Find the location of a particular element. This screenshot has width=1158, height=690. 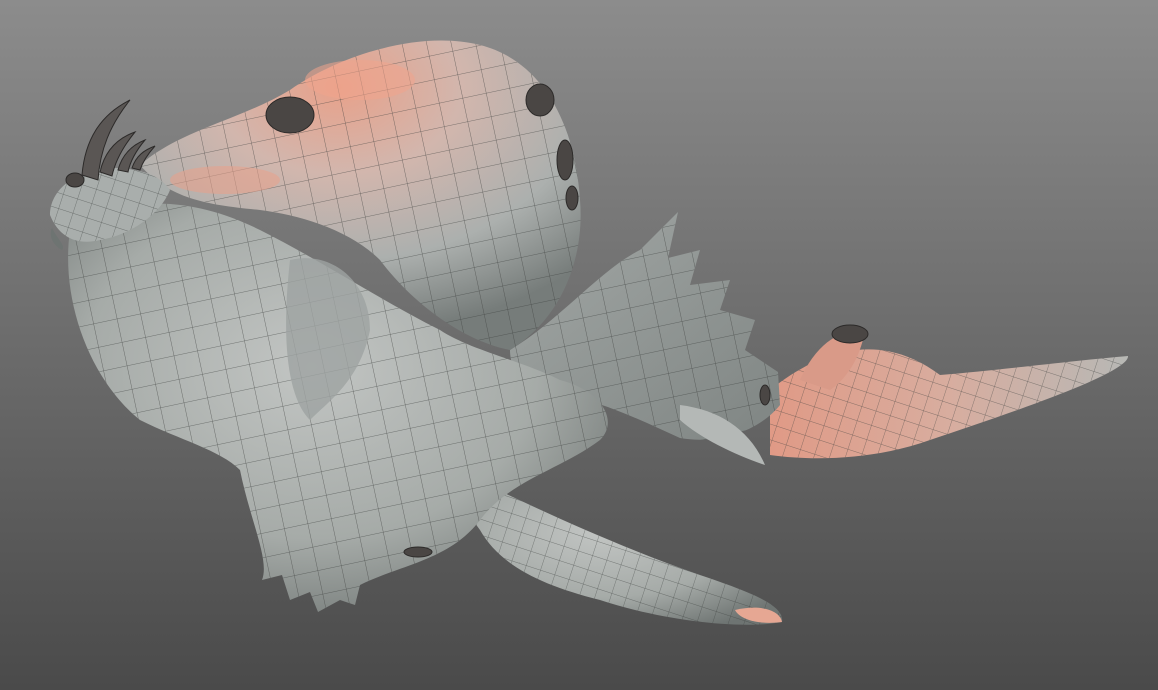

tail-fin is located at coordinates (949, 394).